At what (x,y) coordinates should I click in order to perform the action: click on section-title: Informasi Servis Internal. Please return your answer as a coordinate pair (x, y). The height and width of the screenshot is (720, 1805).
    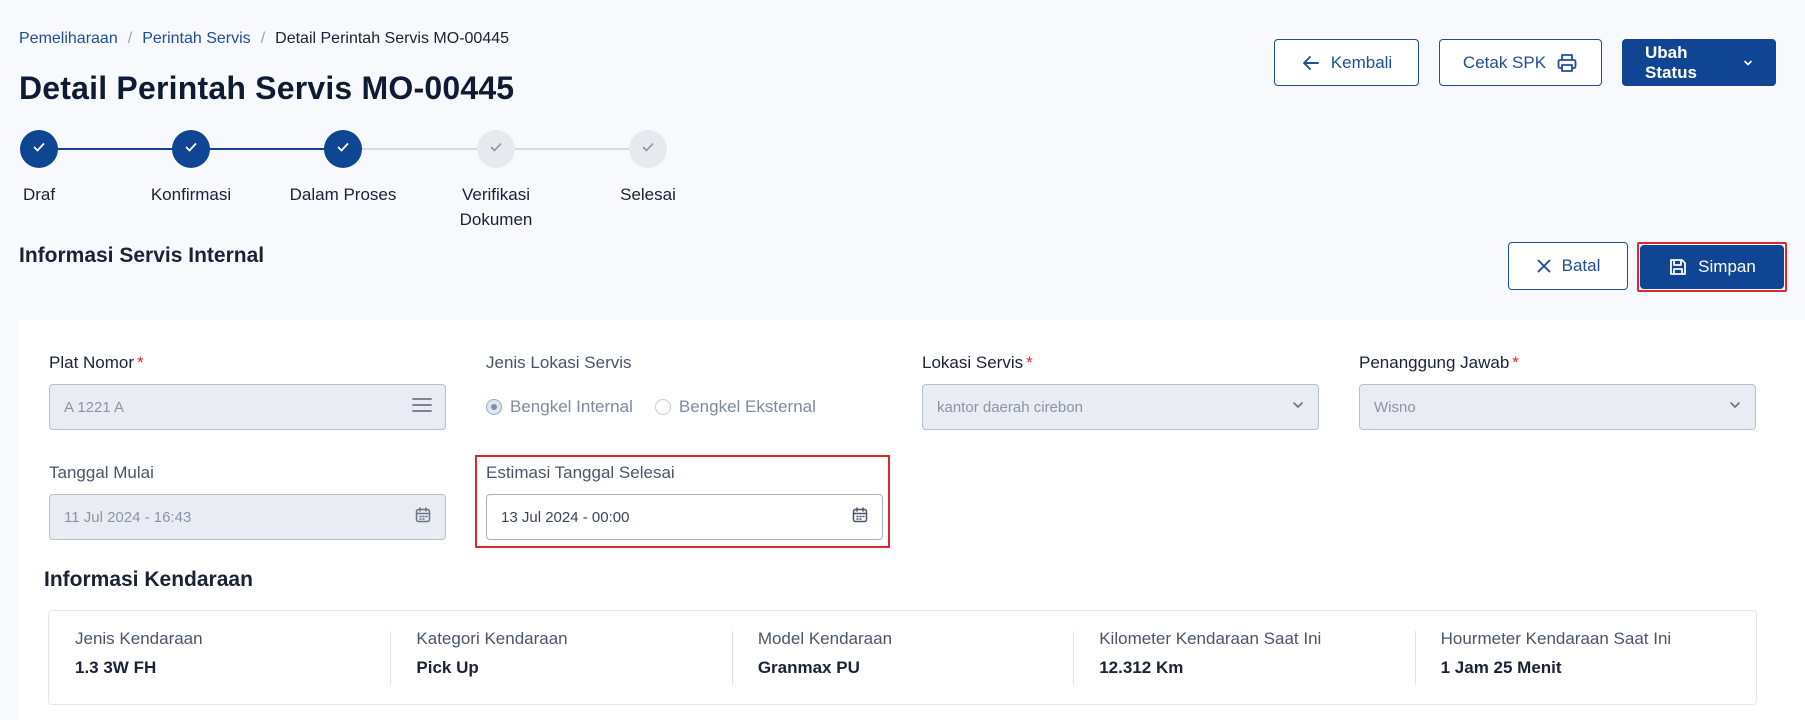
    Looking at the image, I should click on (142, 255).